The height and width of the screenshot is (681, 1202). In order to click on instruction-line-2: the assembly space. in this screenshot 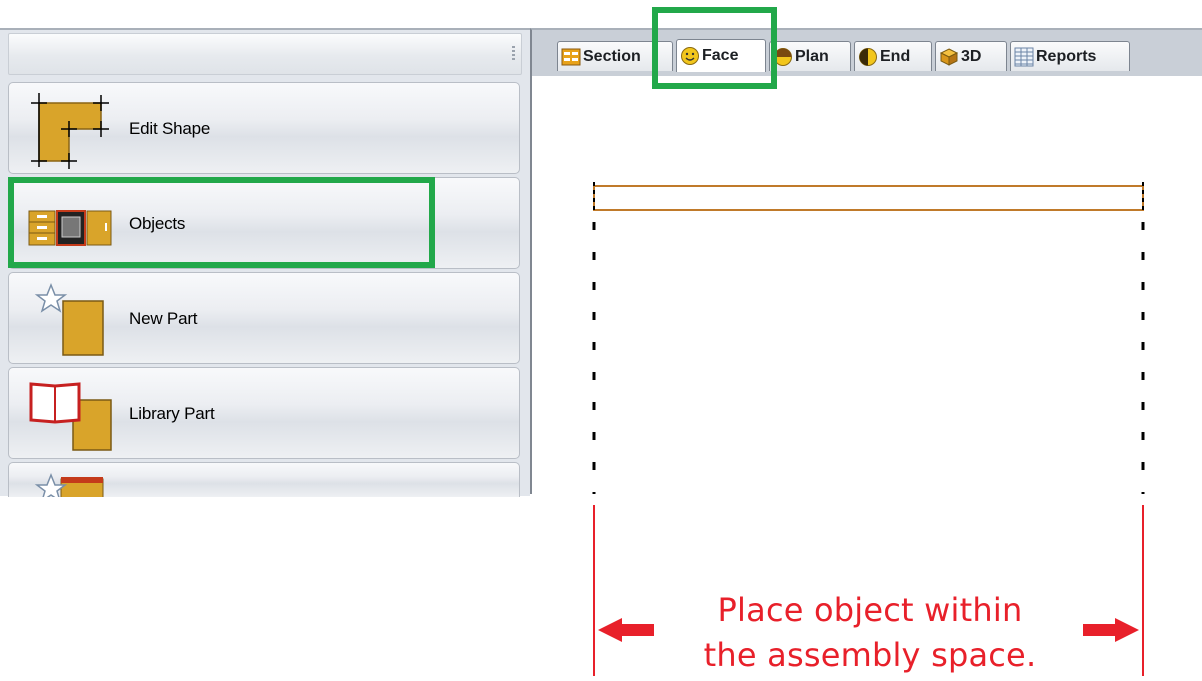, I will do `click(870, 655)`.